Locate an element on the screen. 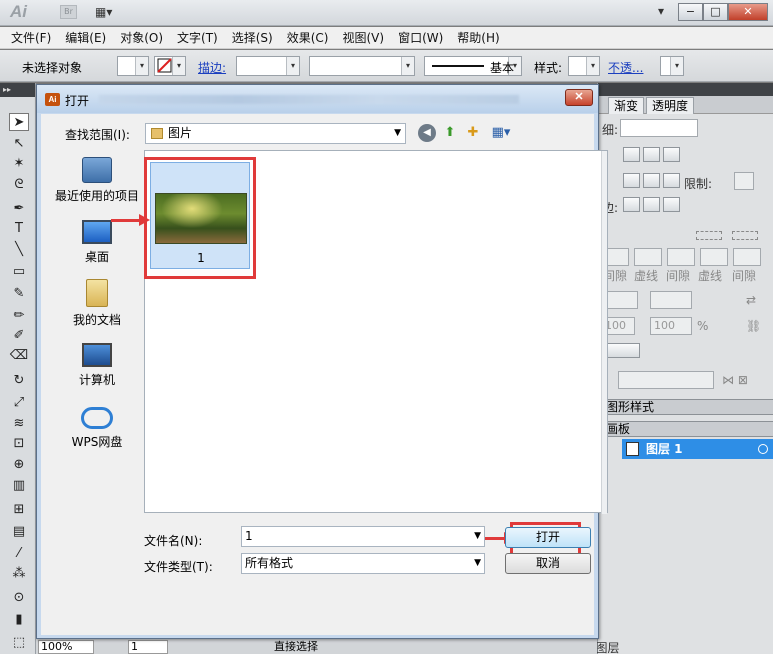 This screenshot has width=773, height=654. symbol-sprayer-tool-icon: ⊙ is located at coordinates (19, 598).